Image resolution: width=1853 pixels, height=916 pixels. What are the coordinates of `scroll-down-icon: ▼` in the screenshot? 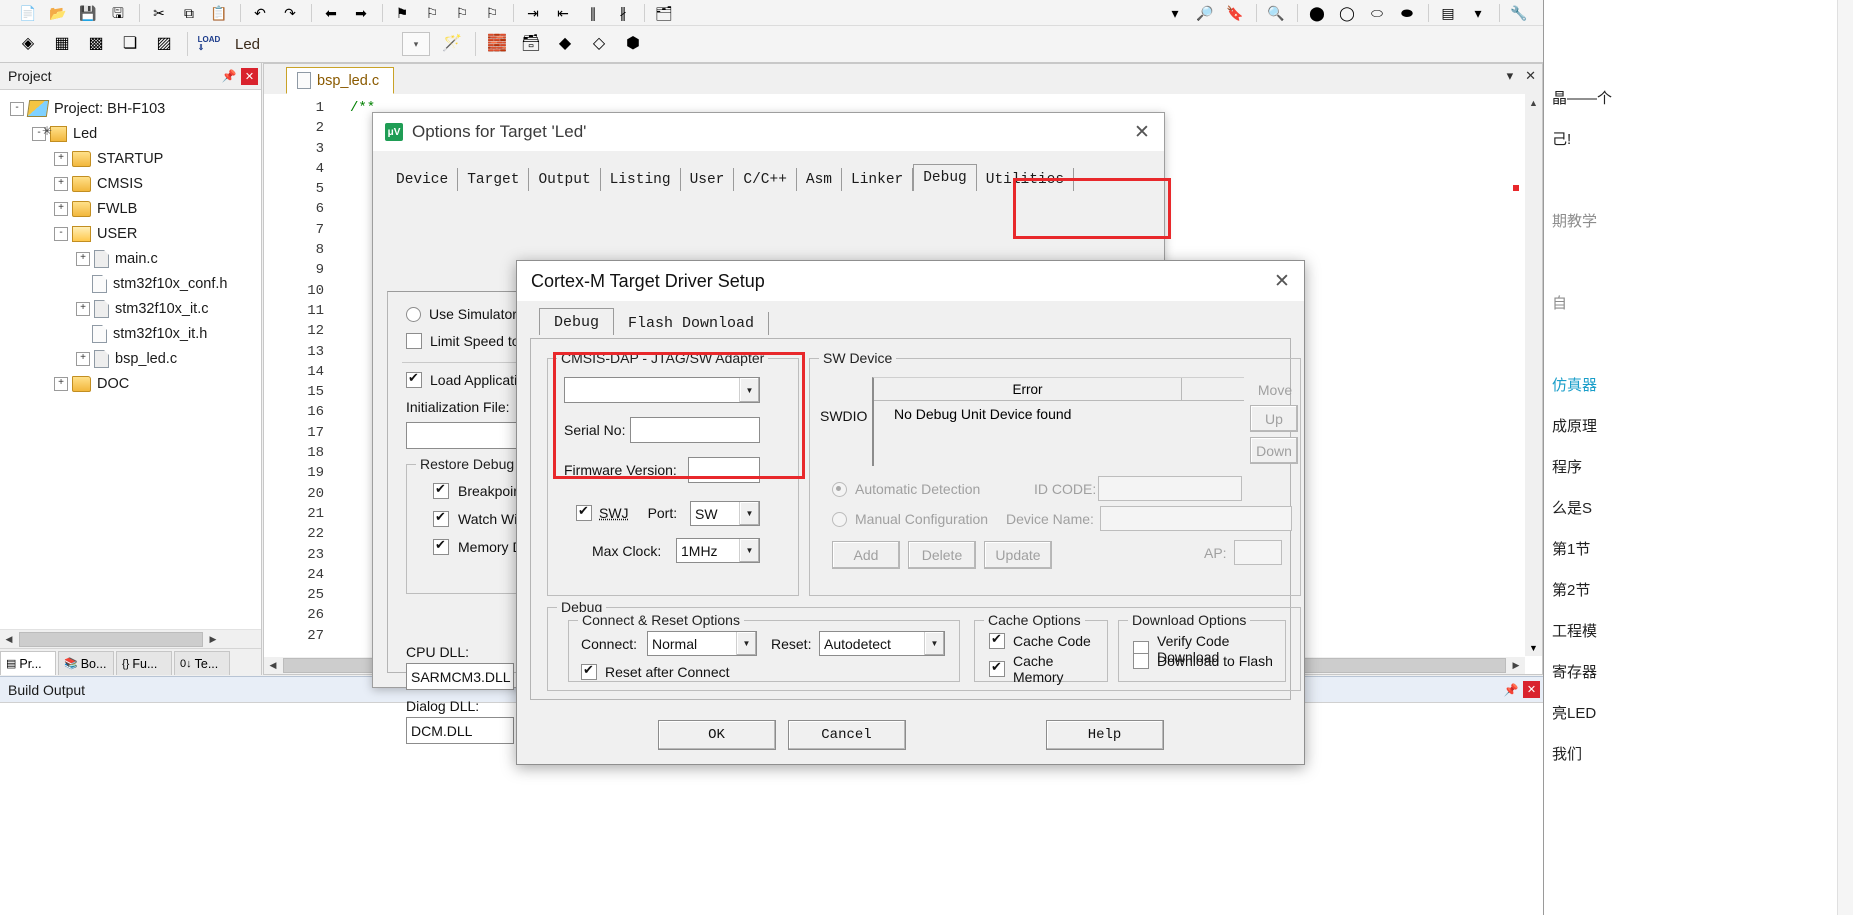 It's located at (1533, 647).